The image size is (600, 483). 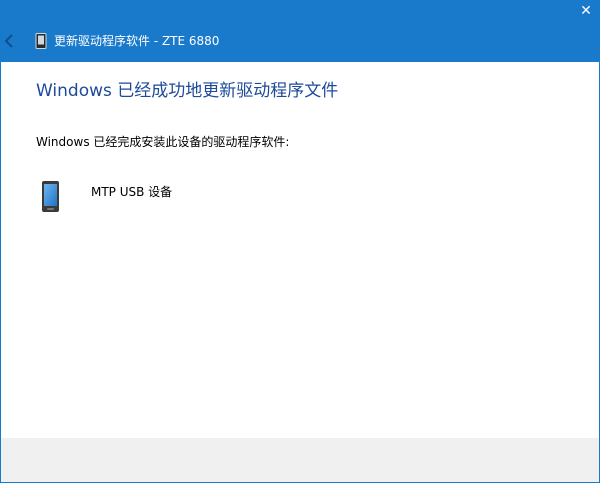 What do you see at coordinates (187, 91) in the screenshot?
I see `page-heading: Windows 已经成功地更新驱动程序文件` at bounding box center [187, 91].